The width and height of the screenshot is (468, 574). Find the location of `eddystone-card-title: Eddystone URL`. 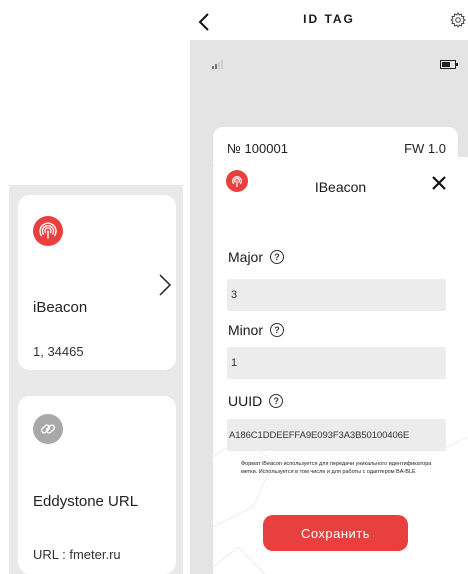

eddystone-card-title: Eddystone URL is located at coordinates (86, 501).